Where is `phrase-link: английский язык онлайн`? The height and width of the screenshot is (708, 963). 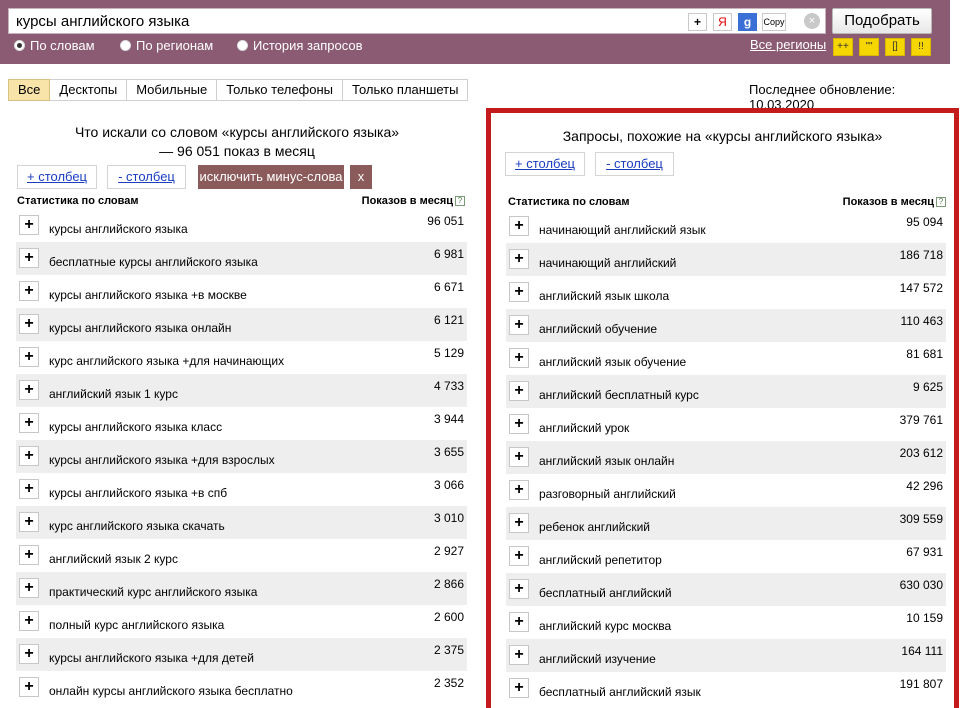
phrase-link: английский язык онлайн is located at coordinates (606, 461).